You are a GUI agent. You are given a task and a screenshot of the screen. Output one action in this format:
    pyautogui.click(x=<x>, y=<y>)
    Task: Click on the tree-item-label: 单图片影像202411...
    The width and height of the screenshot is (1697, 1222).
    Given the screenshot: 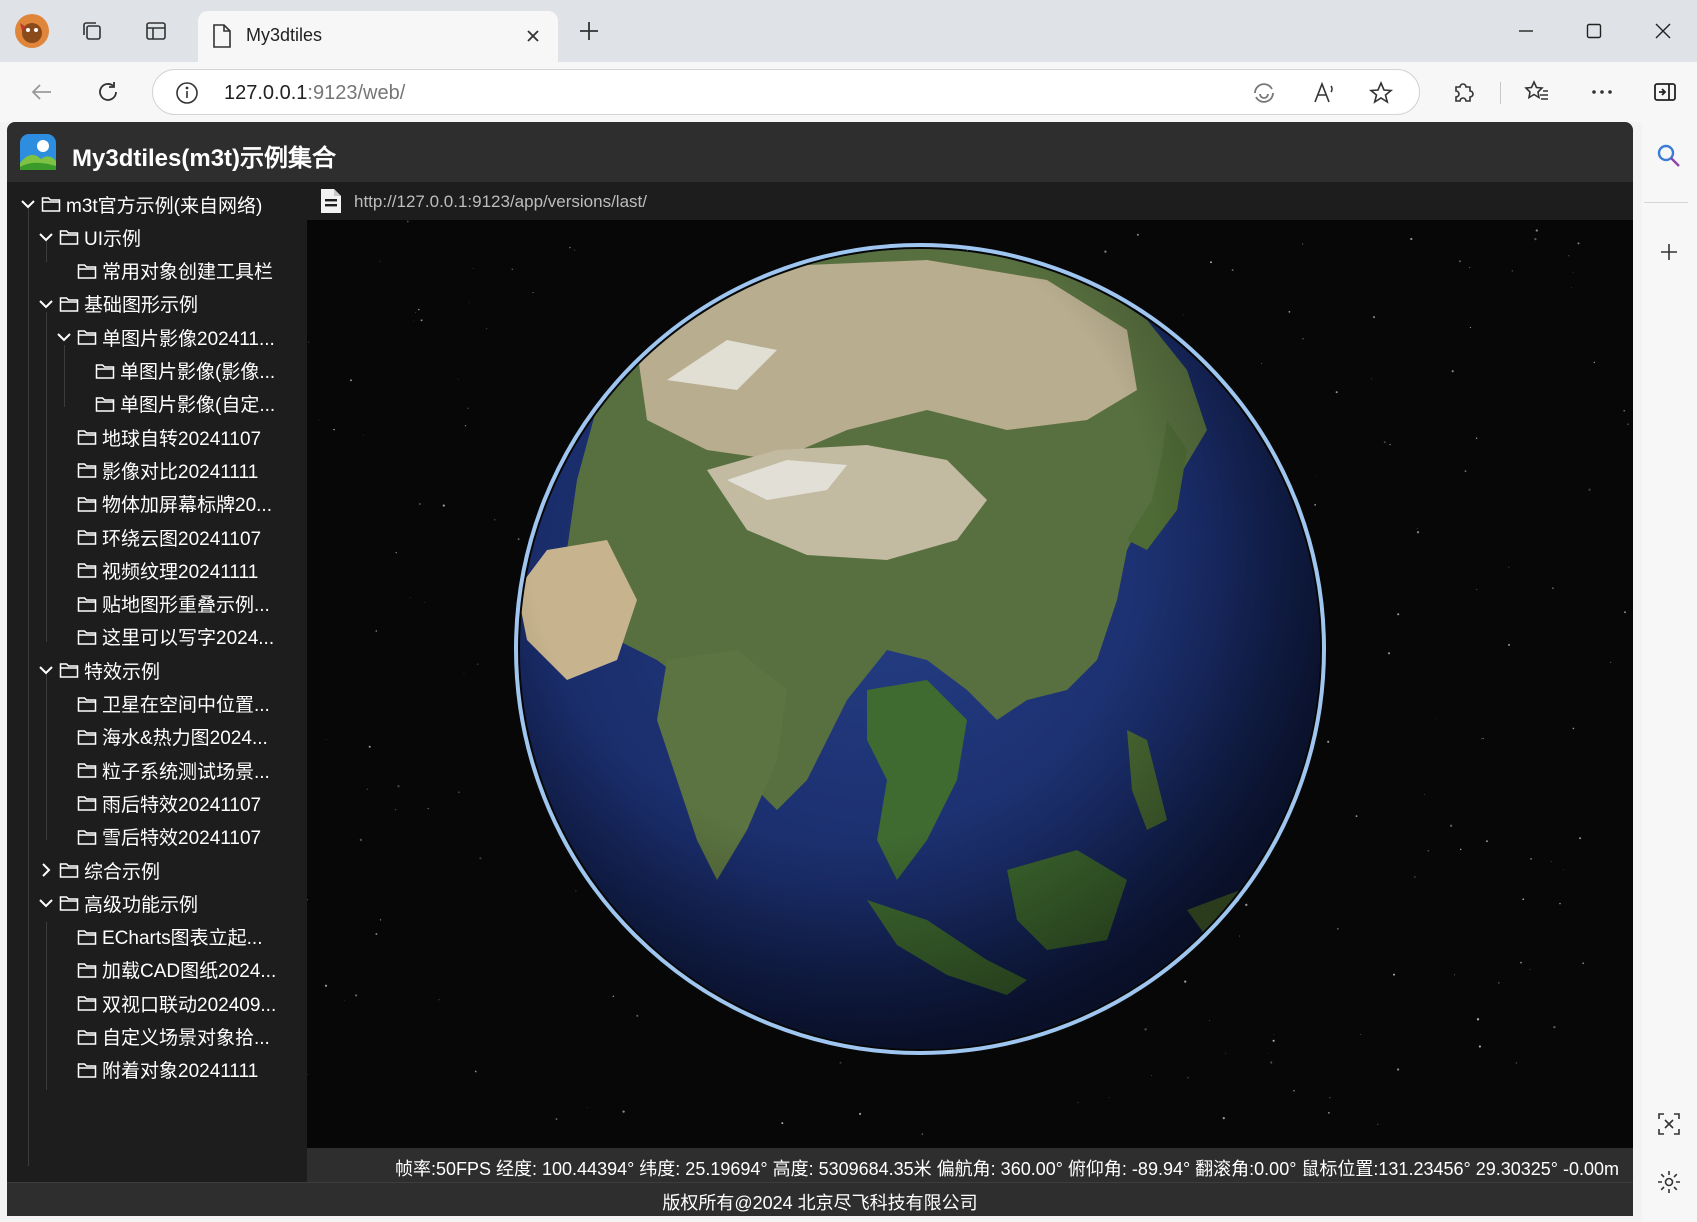 What is the action you would take?
    pyautogui.click(x=188, y=339)
    